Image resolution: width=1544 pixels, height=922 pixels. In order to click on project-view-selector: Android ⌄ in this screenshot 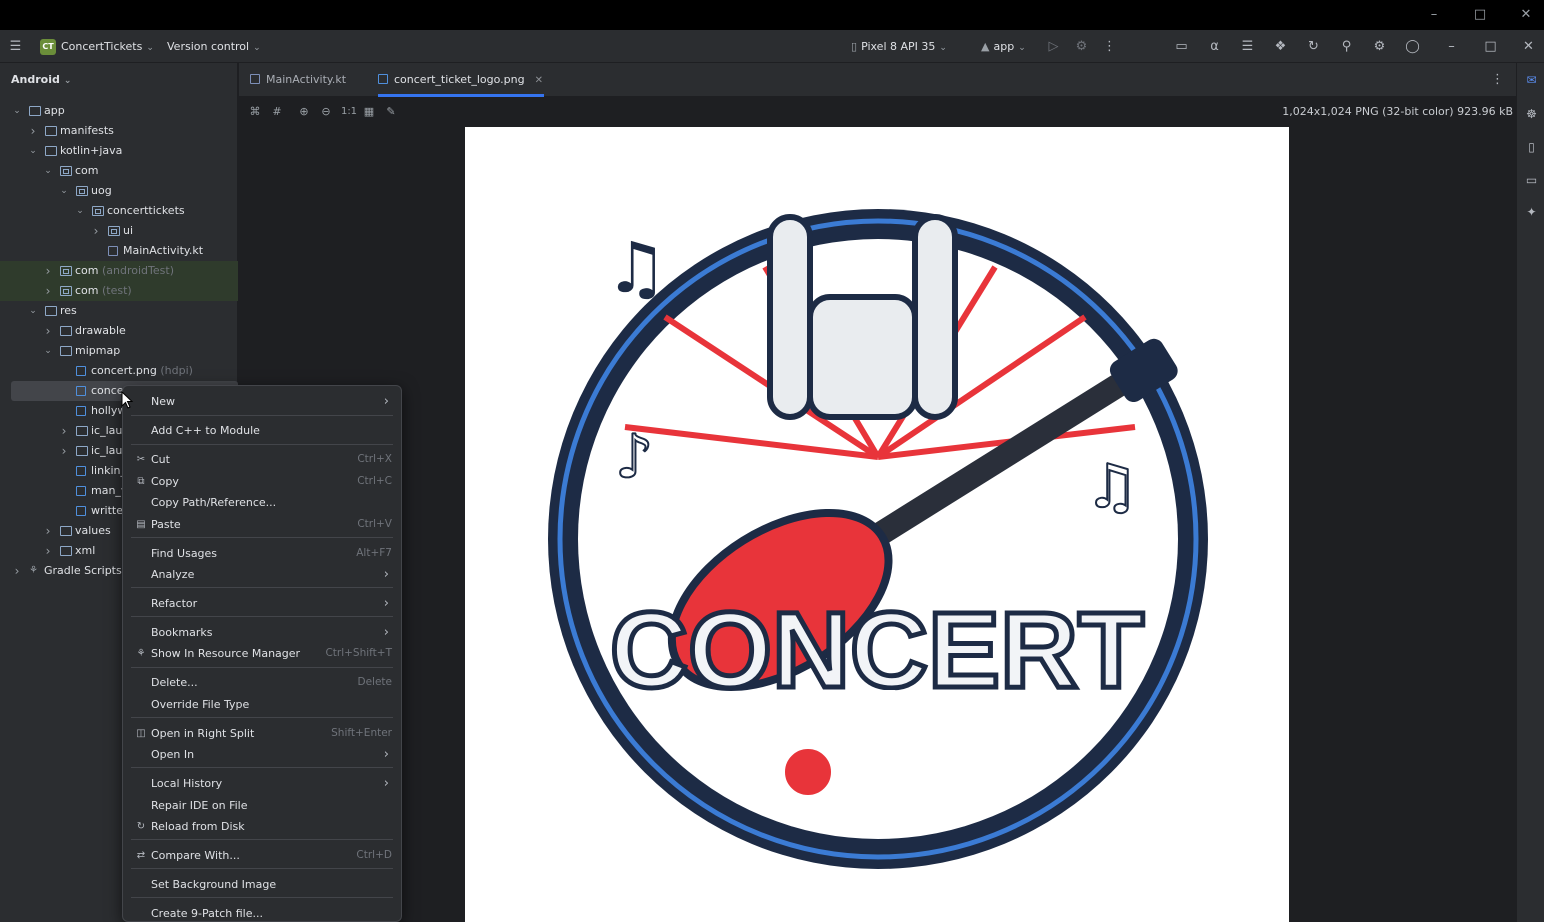, I will do `click(41, 79)`.